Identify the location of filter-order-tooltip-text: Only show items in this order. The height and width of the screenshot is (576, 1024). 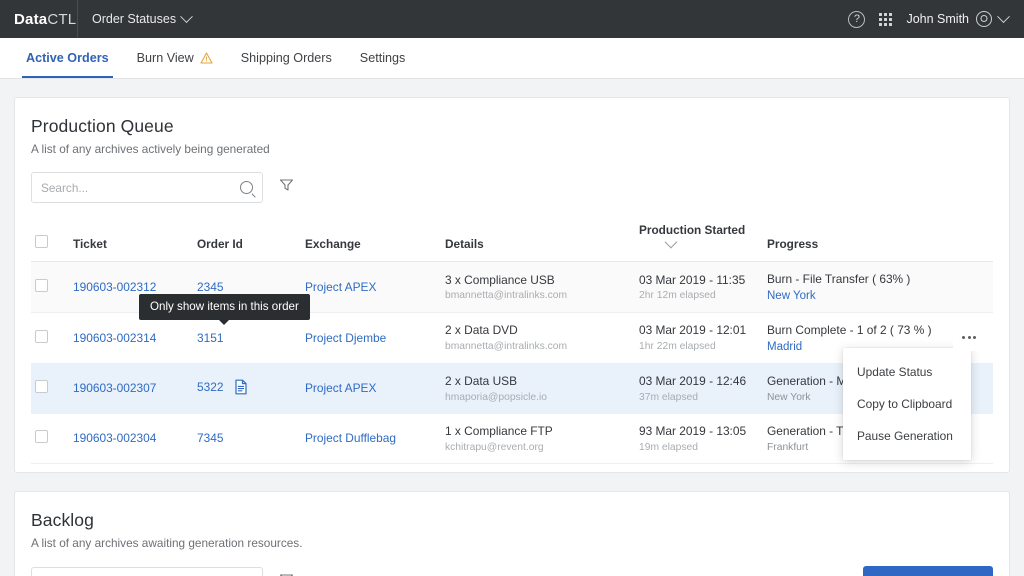
(224, 306).